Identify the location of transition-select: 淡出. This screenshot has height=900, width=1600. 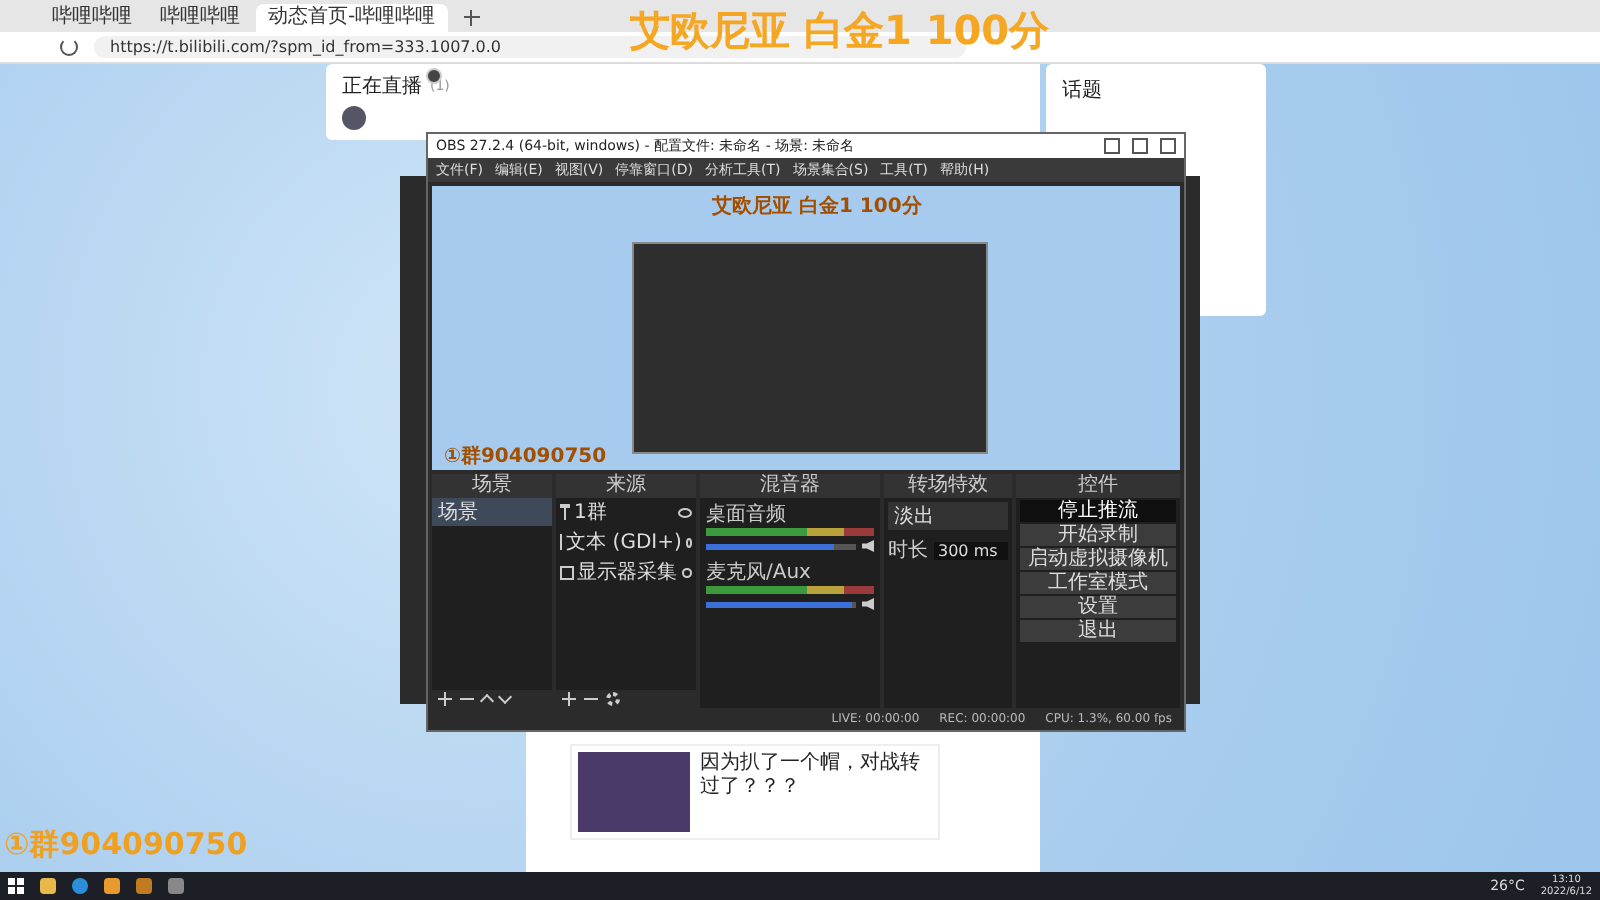
(948, 516).